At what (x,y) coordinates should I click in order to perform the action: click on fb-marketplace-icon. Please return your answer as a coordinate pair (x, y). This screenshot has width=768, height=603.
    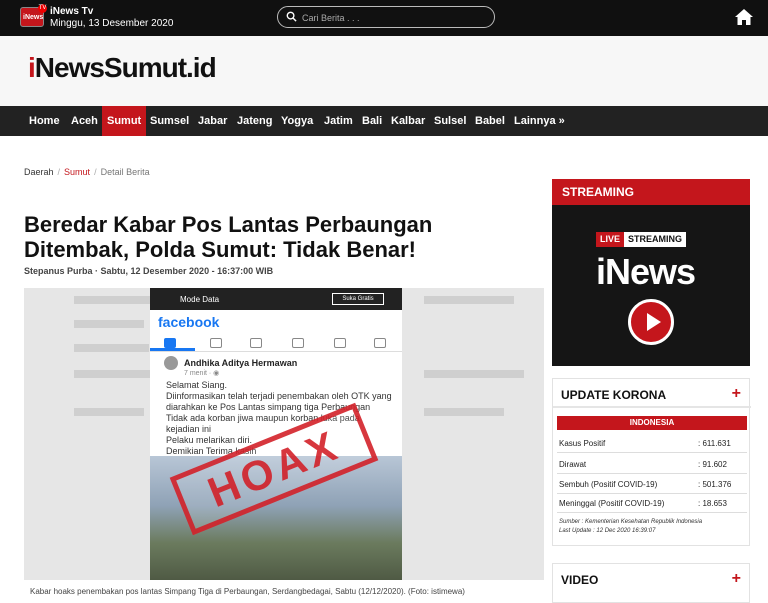
    Looking at the image, I should click on (256, 343).